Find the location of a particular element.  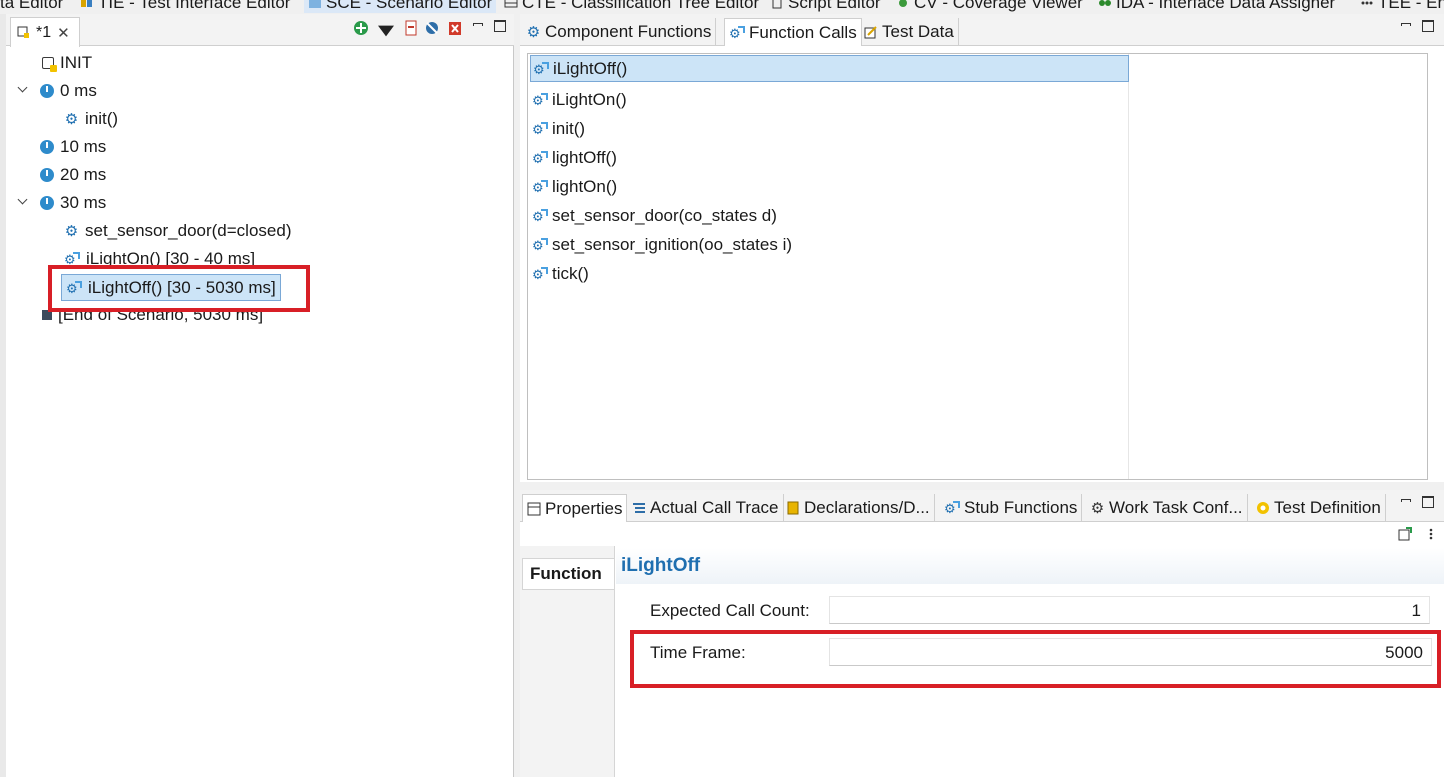

tree-node-10ms: 10 ms is located at coordinates (73, 147).